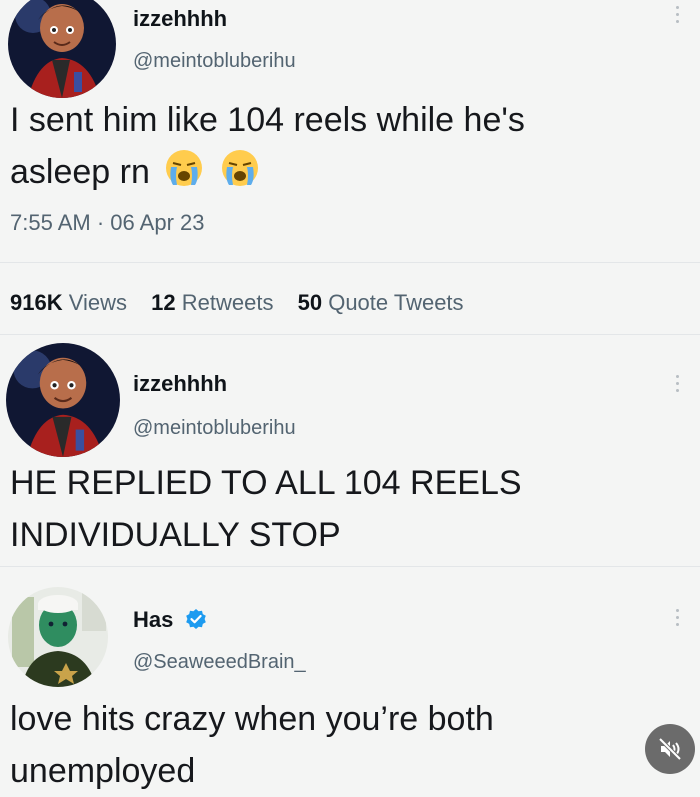 Image resolution: width=700 pixels, height=797 pixels. I want to click on tweet-text-line-1: love hits crazy when you’re both, so click(252, 719).